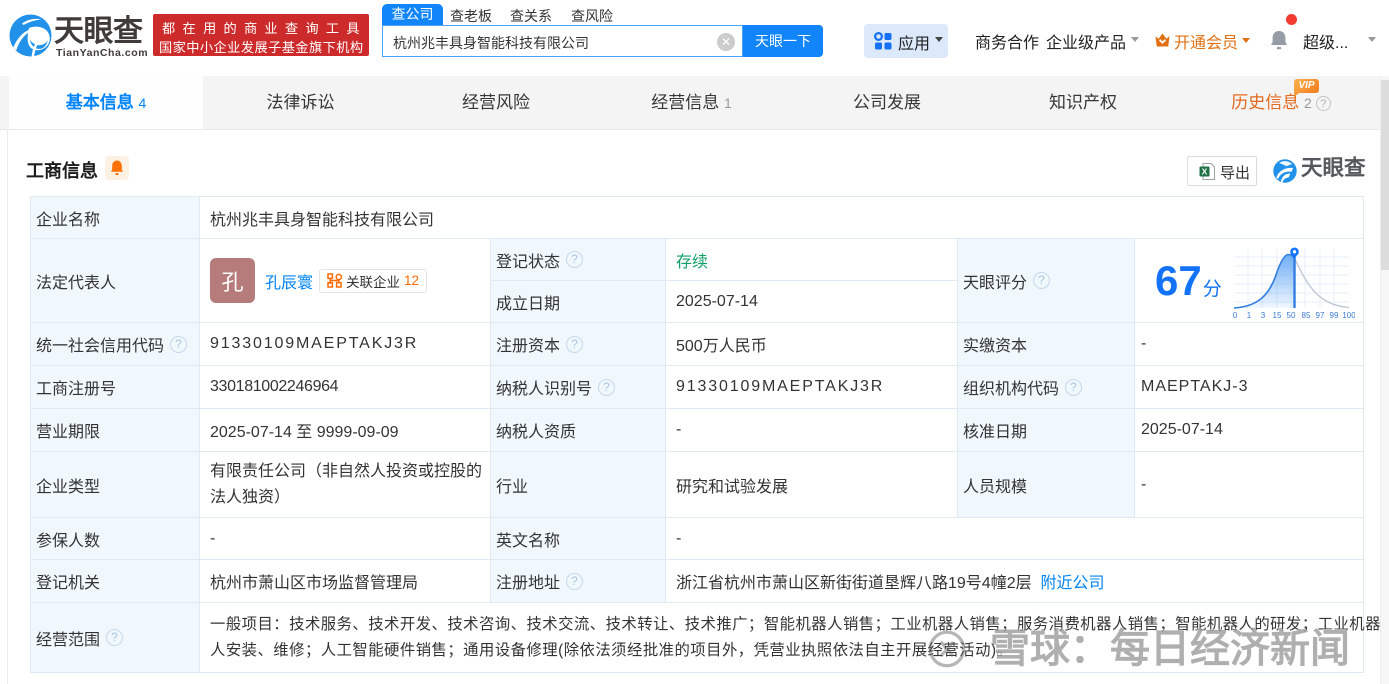 Image resolution: width=1389 pixels, height=684 pixels. Describe the element at coordinates (1334, 315) in the screenshot. I see `svg-text: 99` at that location.